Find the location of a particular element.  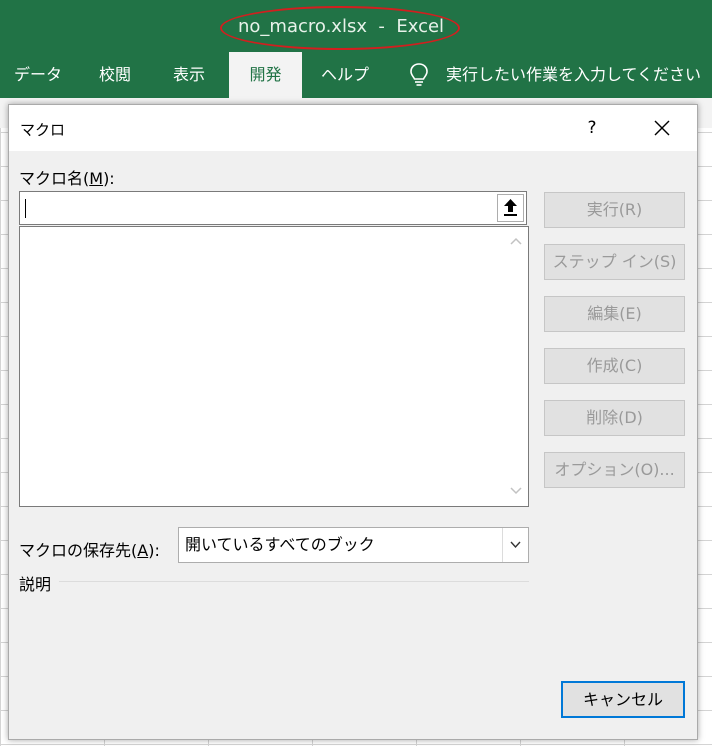

delete-button: 削除(D) is located at coordinates (614, 418).